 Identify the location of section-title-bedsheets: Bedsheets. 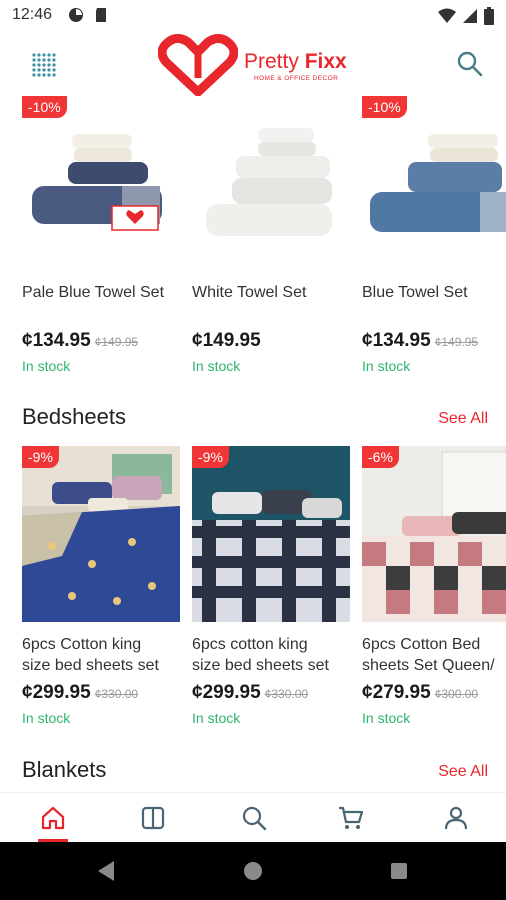
(74, 416).